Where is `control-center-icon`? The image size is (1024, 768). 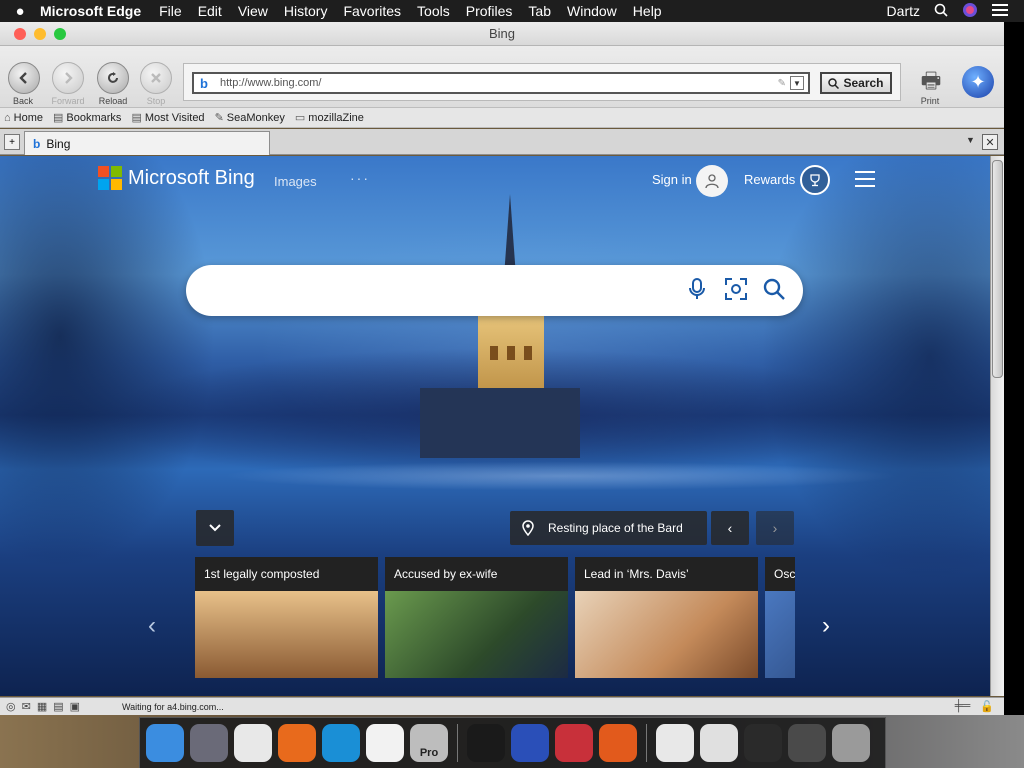
control-center-icon is located at coordinates (1000, 11).